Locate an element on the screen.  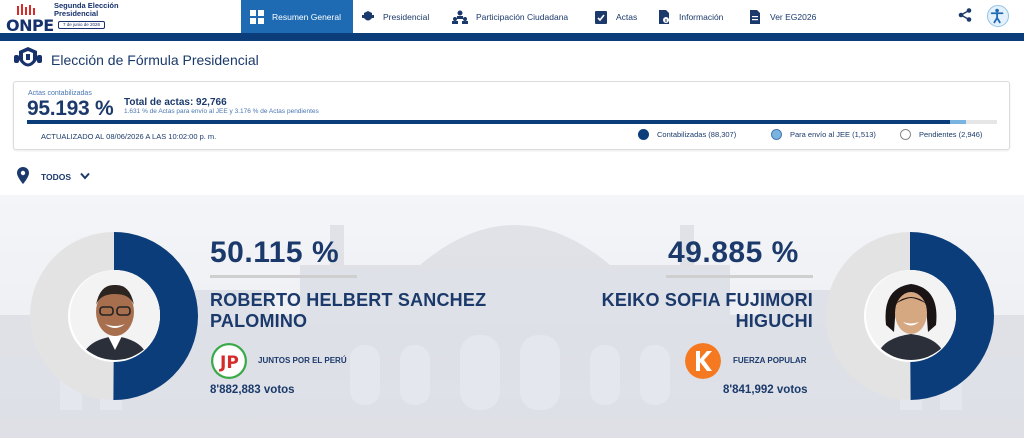
candidate-2-percent: 49.885 % is located at coordinates (733, 252).